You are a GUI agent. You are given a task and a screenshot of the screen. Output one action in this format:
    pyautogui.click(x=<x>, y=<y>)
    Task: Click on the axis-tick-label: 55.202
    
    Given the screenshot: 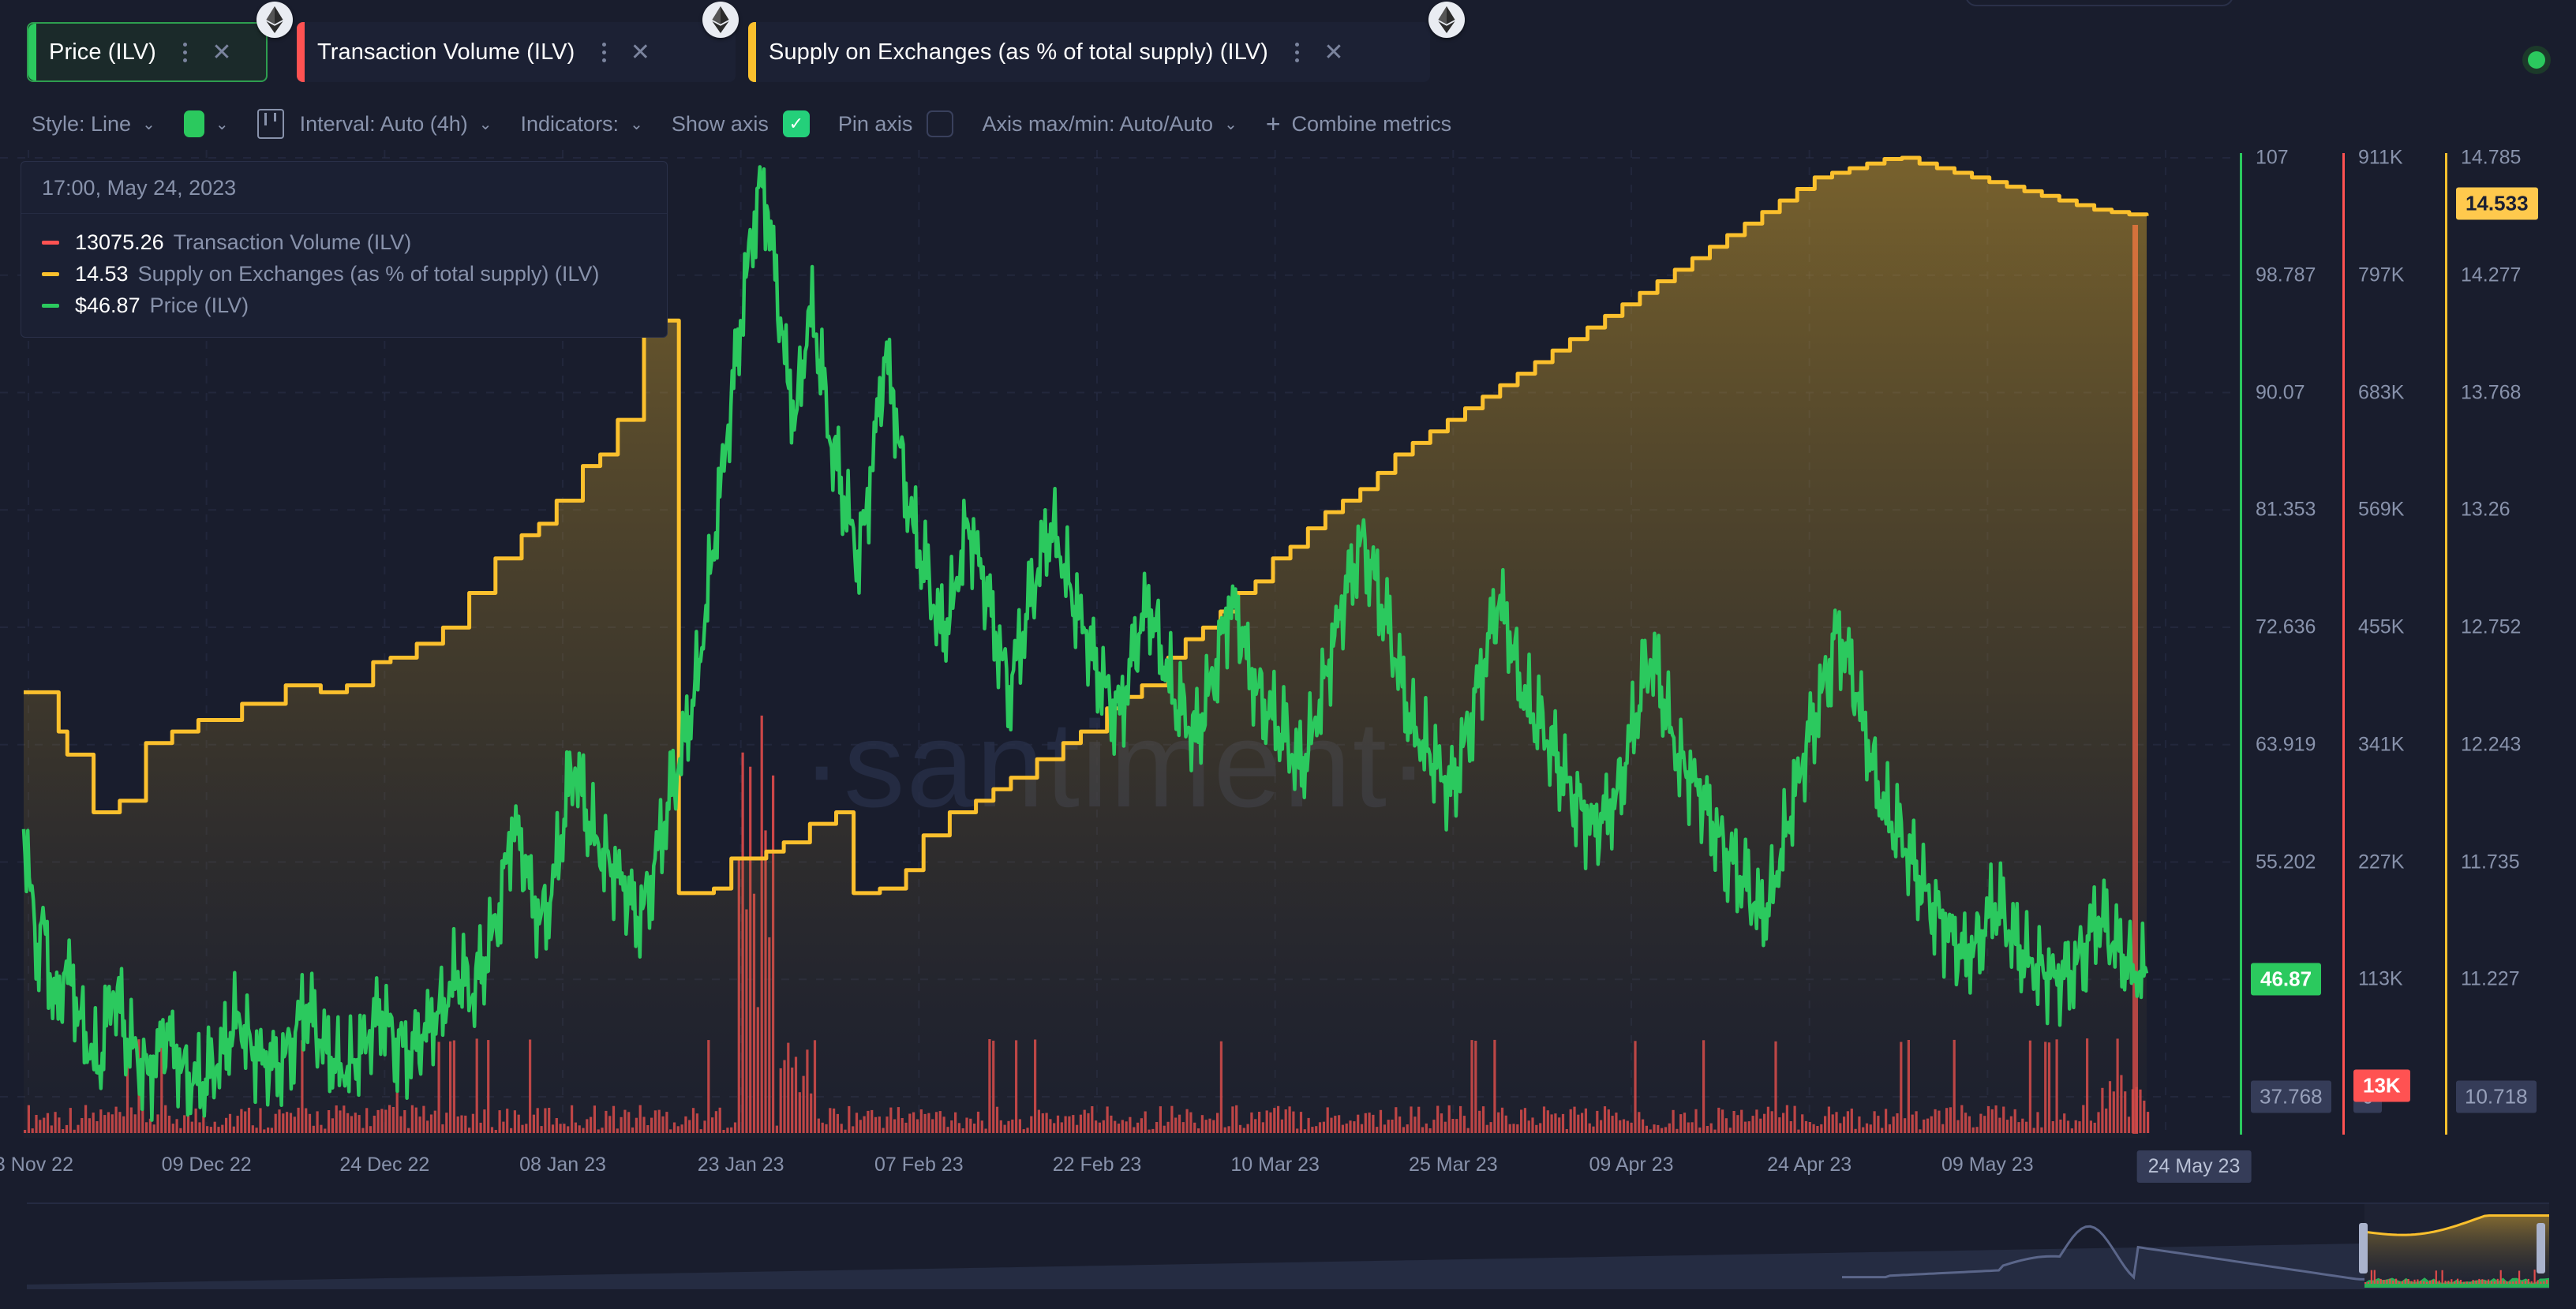 What is the action you would take?
    pyautogui.click(x=2286, y=862)
    